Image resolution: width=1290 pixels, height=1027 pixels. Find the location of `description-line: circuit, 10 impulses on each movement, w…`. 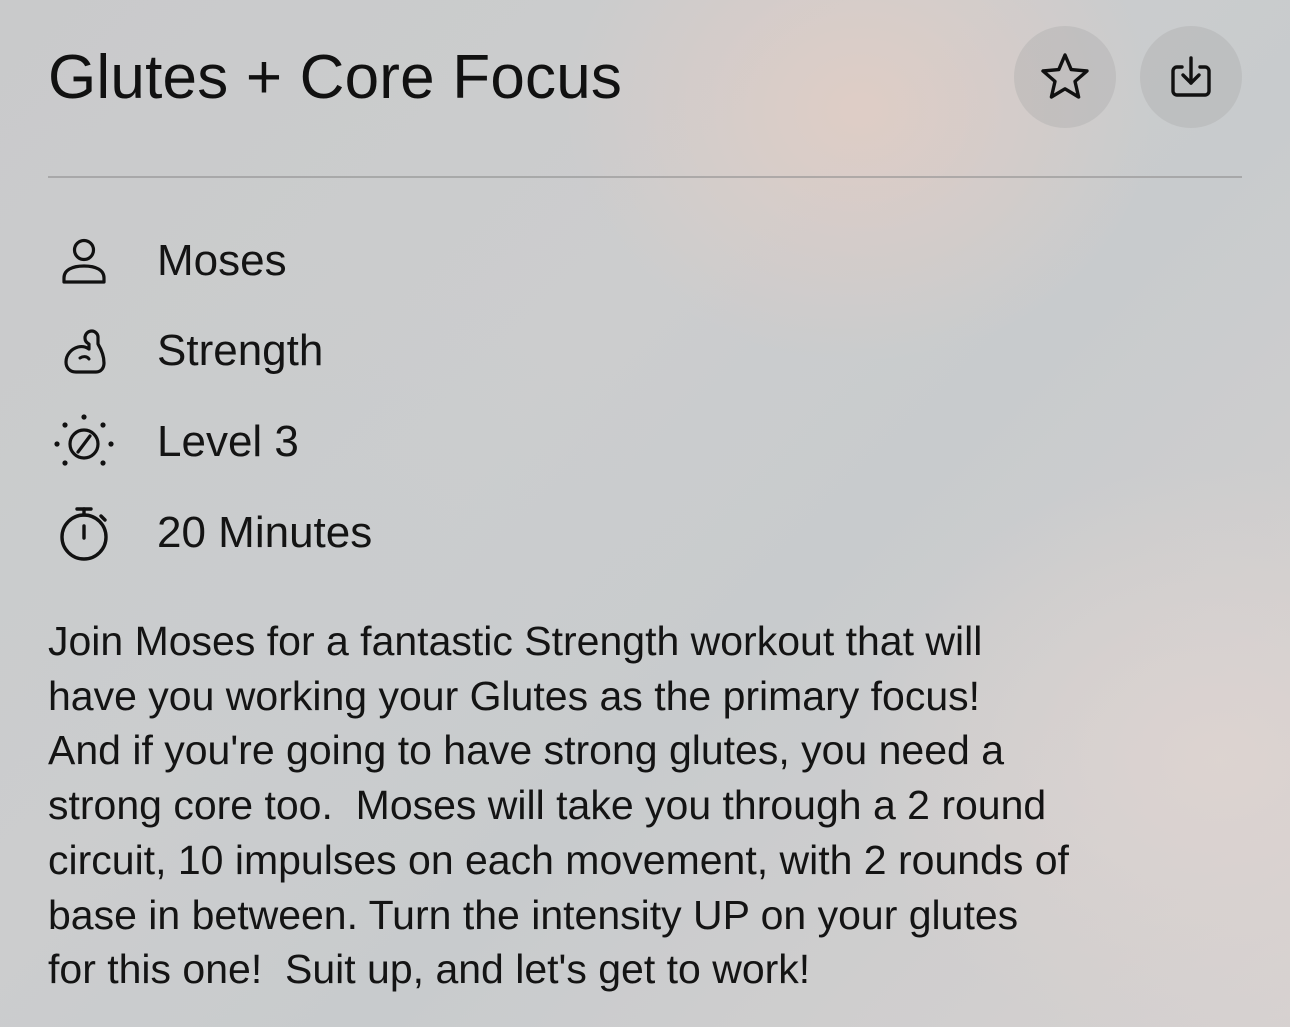

description-line: circuit, 10 impulses on each movement, w… is located at coordinates (558, 859).